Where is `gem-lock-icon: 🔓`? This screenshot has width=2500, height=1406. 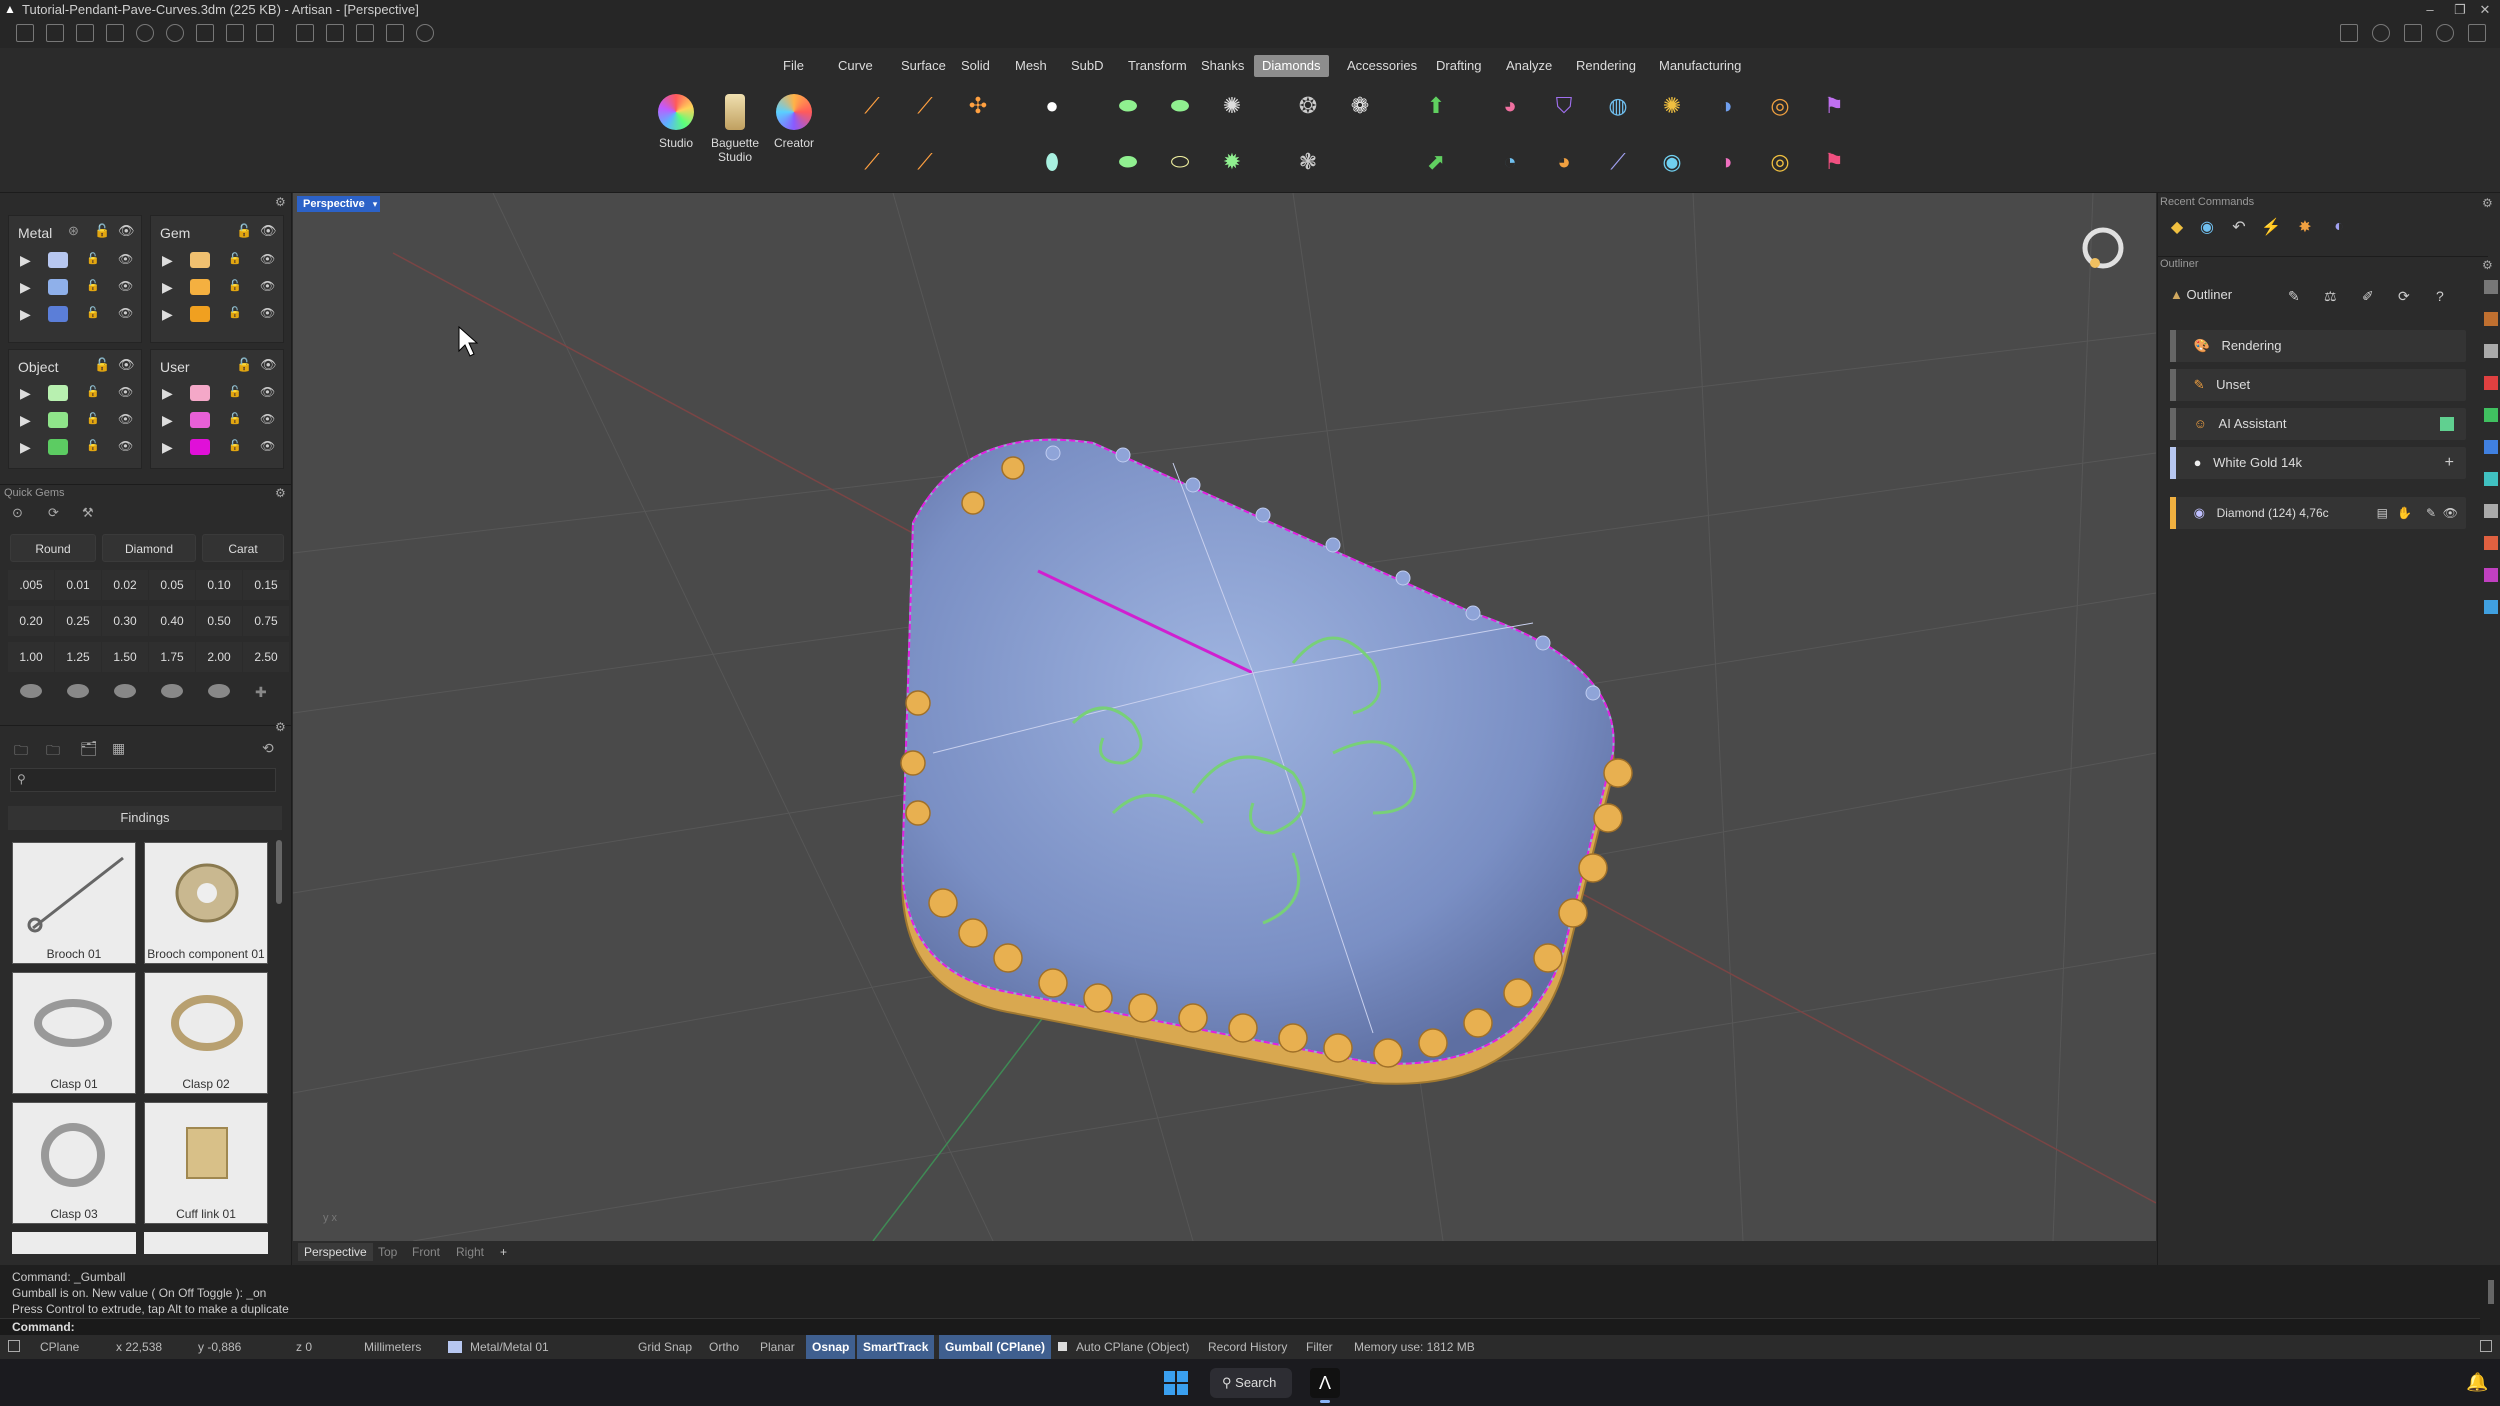
gem-lock-icon: 🔓 is located at coordinates (244, 231).